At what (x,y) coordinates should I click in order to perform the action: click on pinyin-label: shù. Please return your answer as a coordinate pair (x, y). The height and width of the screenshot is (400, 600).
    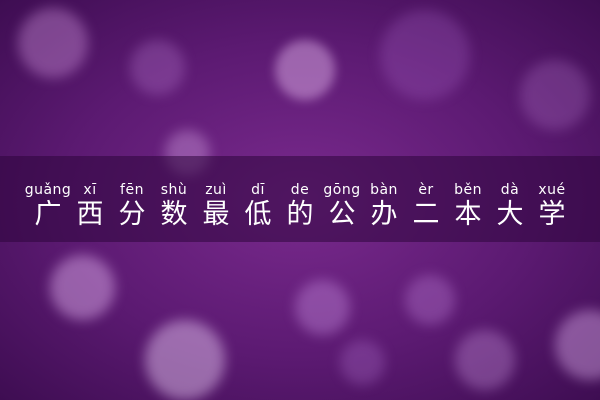
    Looking at the image, I should click on (174, 190).